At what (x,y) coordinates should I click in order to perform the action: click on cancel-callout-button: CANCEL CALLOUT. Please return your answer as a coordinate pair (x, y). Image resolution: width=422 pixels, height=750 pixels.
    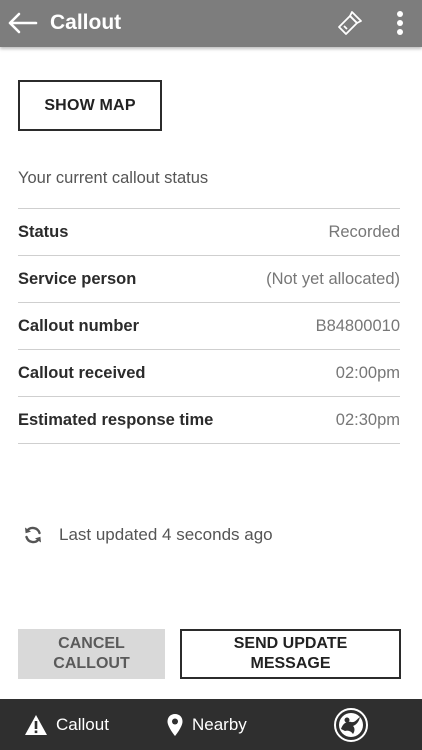
    Looking at the image, I should click on (91, 654).